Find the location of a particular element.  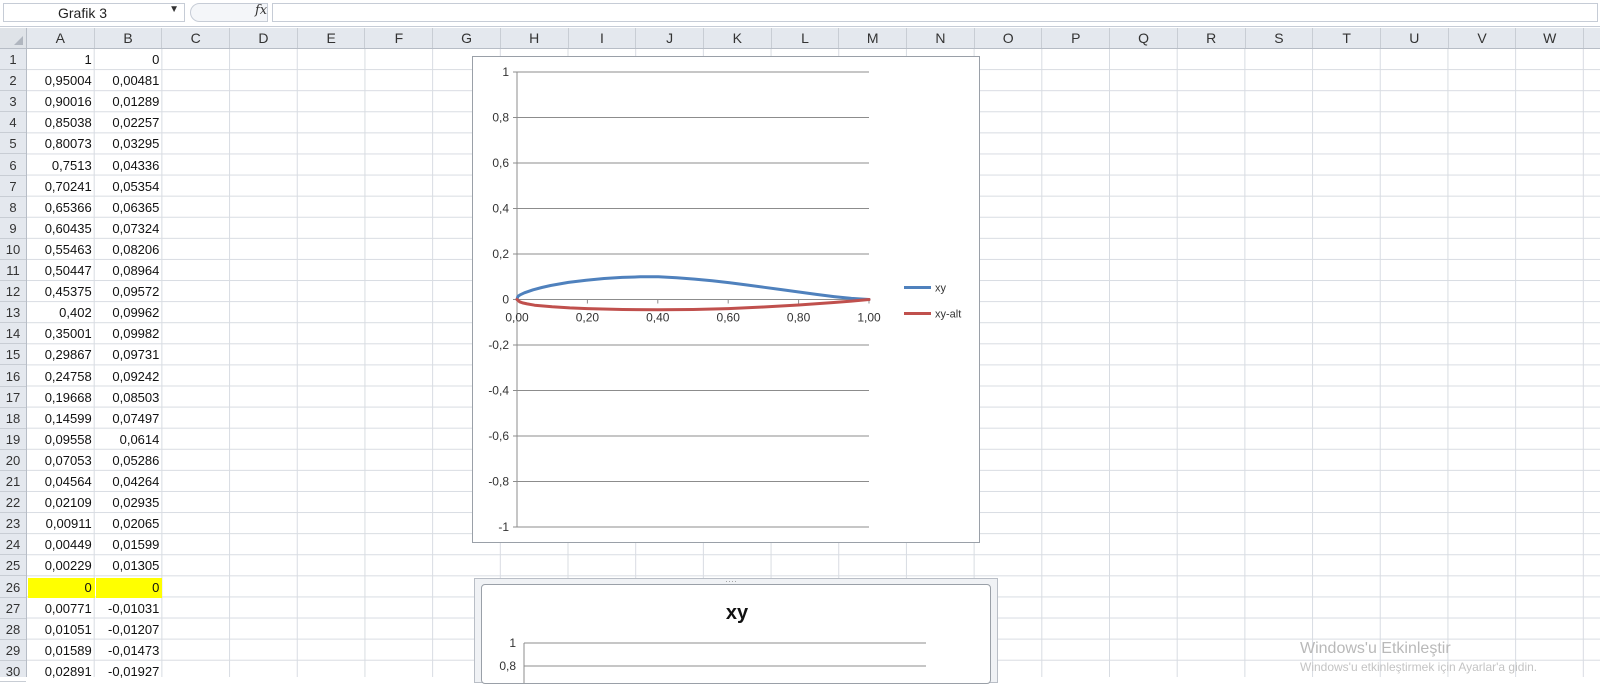

row-header-9: 9 is located at coordinates (13, 228).